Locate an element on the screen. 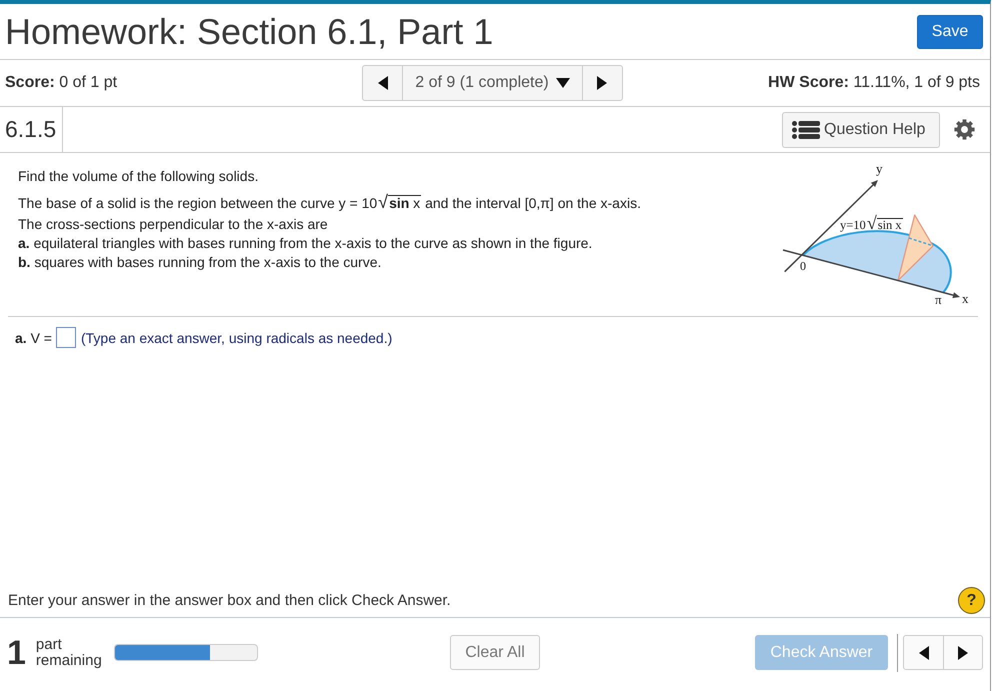 The width and height of the screenshot is (993, 691). x-axis-label: x is located at coordinates (965, 298).